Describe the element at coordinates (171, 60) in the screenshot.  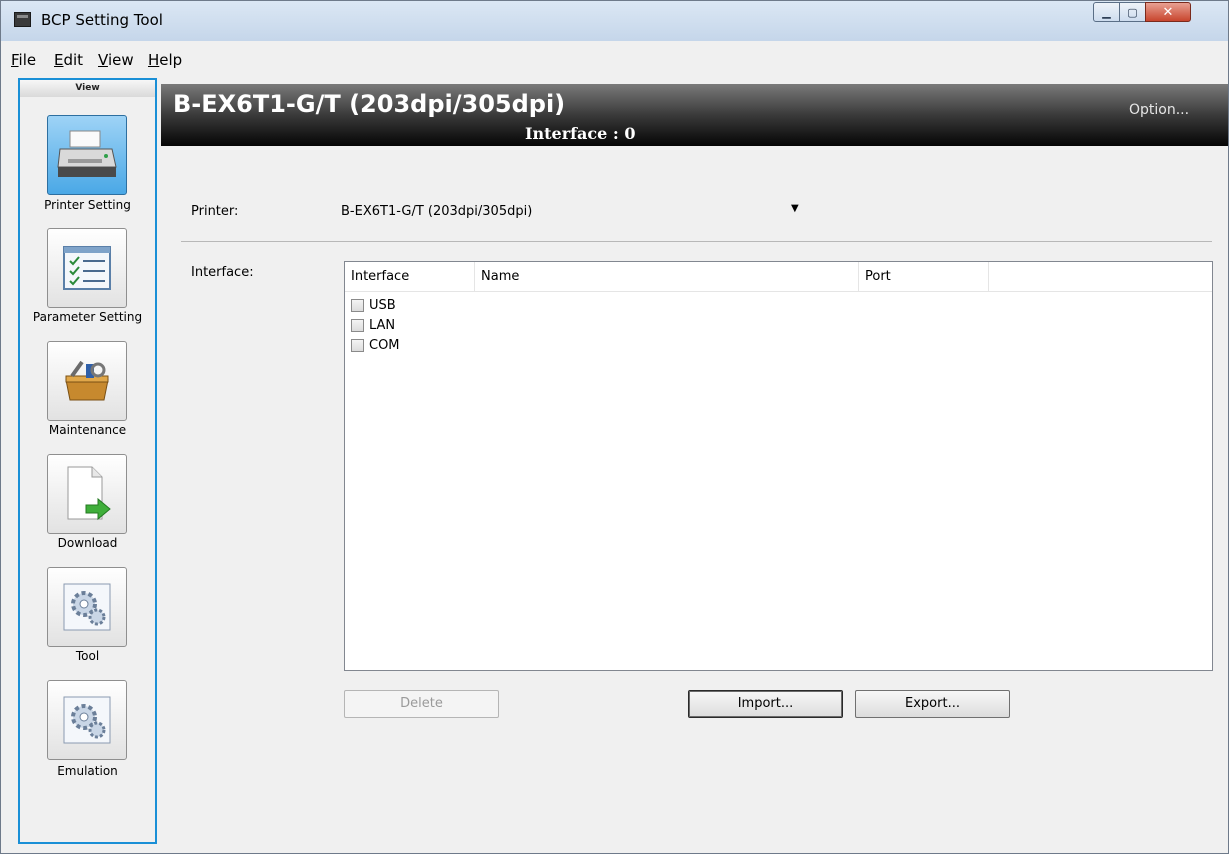
I see `menu-help-rest: elp` at that location.